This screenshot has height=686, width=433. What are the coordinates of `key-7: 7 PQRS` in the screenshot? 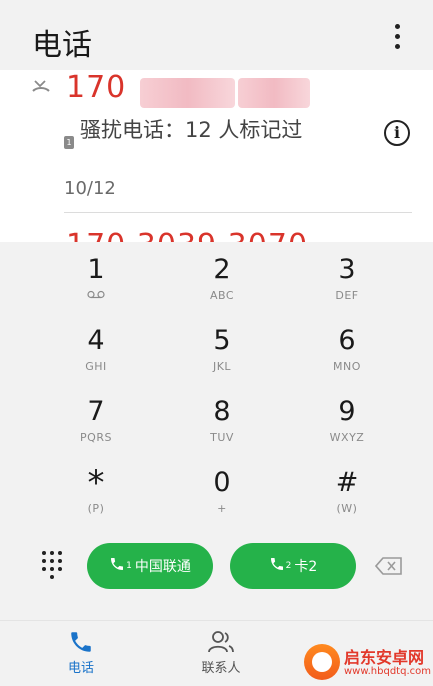 It's located at (96, 430).